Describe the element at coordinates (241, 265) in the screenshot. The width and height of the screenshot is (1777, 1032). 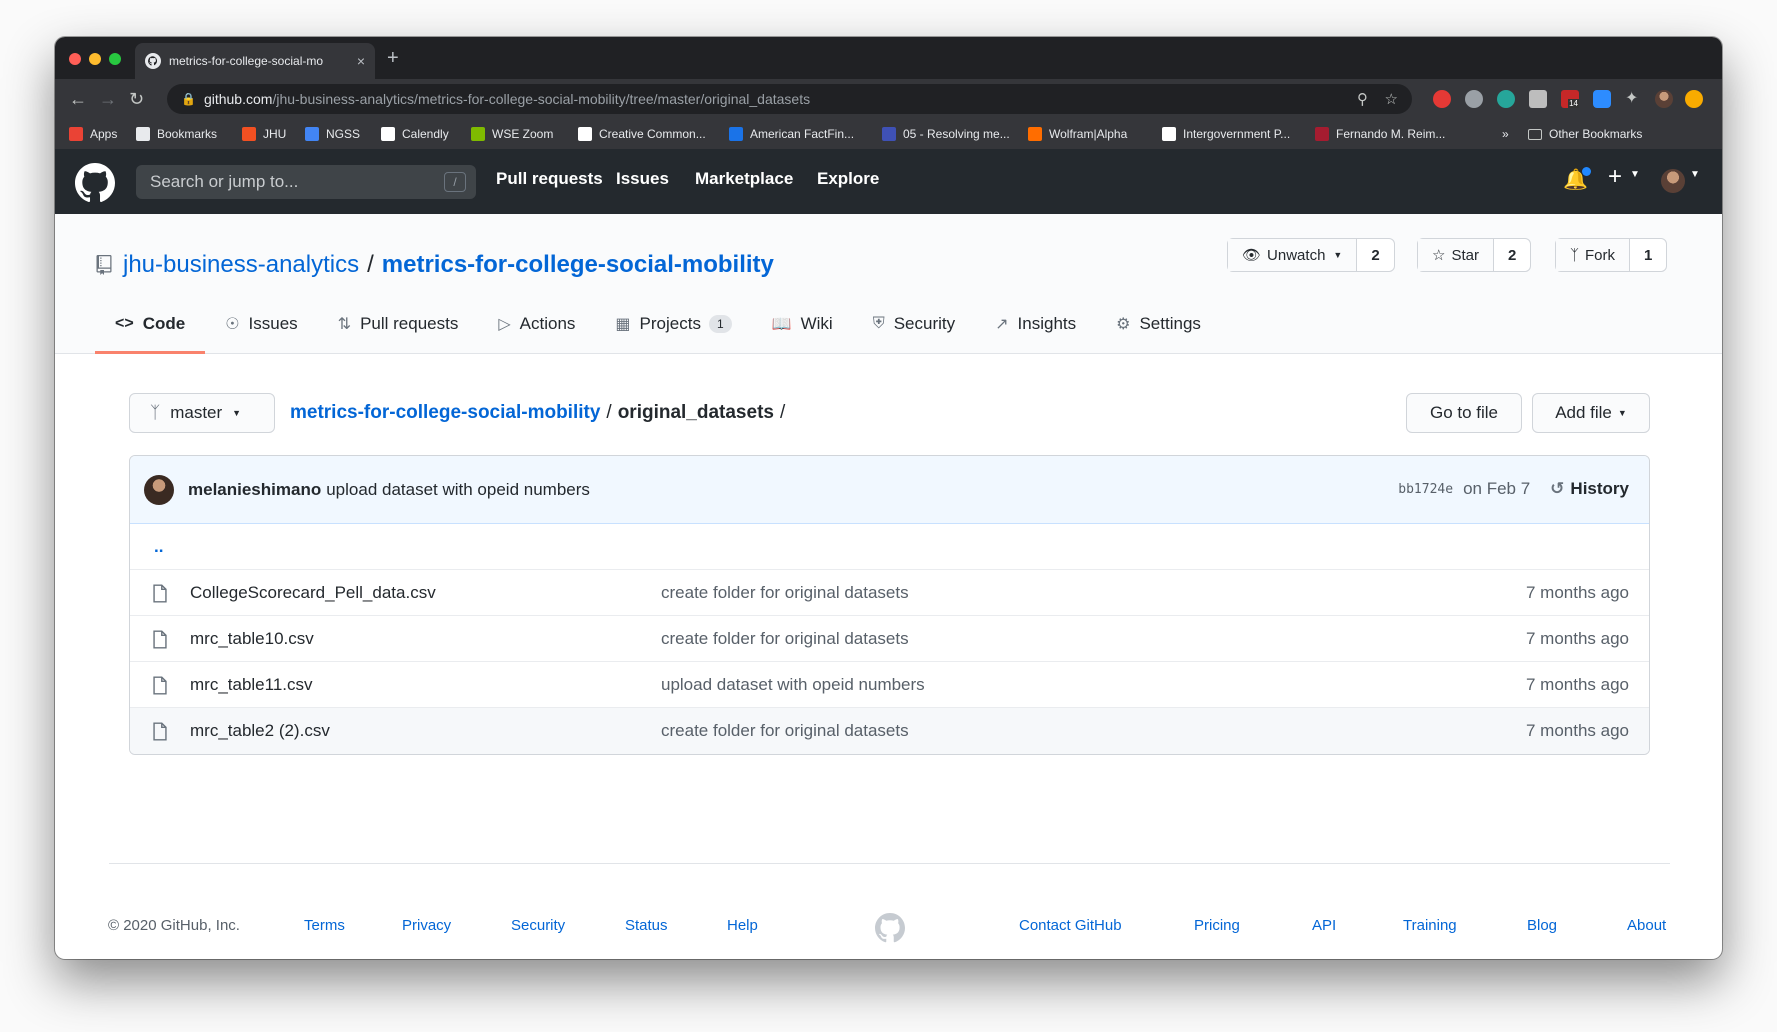
I see `repo-owner-link: jhu-business-analytics` at that location.